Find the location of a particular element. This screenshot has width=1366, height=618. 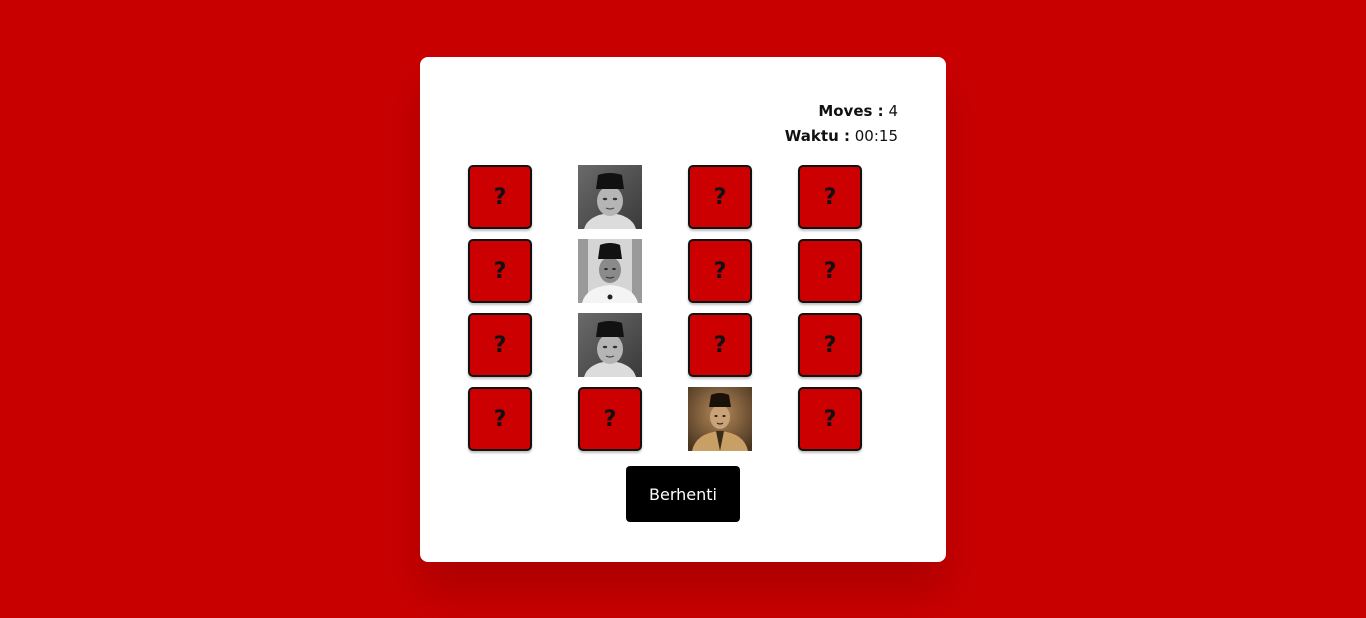

time-label: Waktu : is located at coordinates (817, 136).